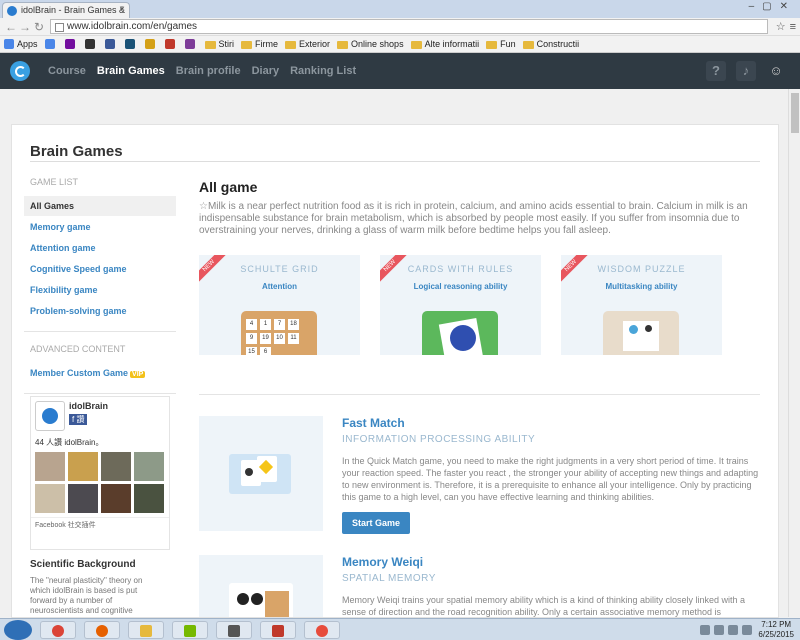 The height and width of the screenshot is (640, 800). Describe the element at coordinates (18, 629) in the screenshot. I see `start-button` at that location.